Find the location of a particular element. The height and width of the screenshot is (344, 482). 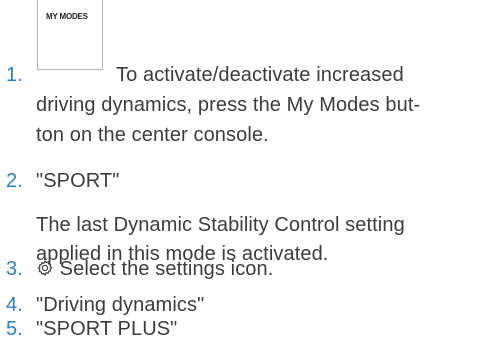

step-number: 5. is located at coordinates (14, 329).